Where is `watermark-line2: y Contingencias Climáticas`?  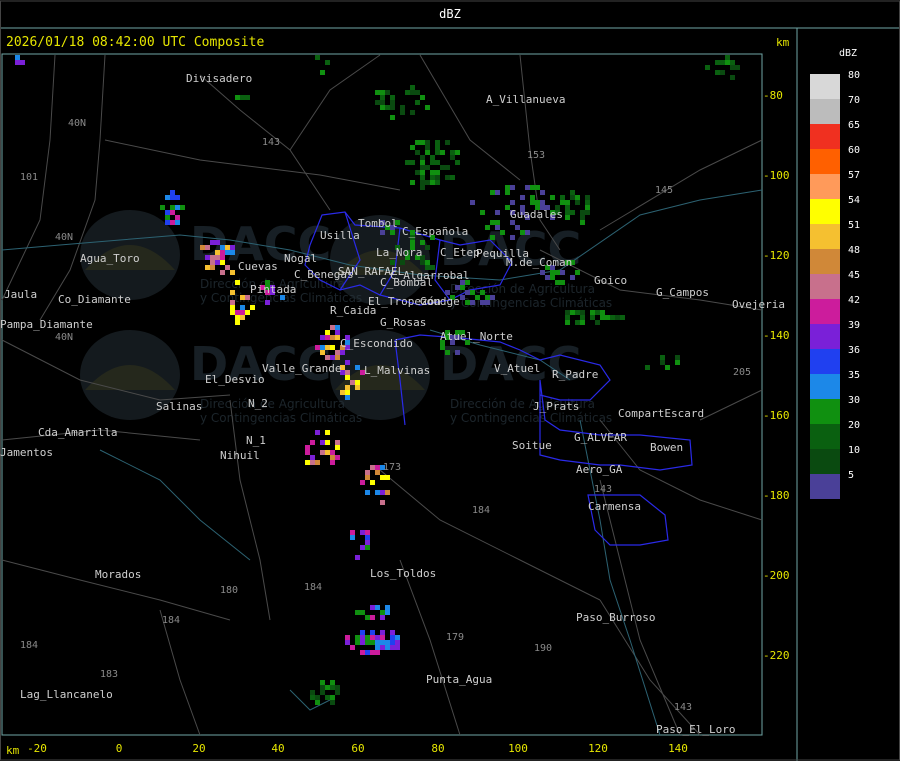
watermark-line2: y Contingencias Climáticas is located at coordinates (531, 418).